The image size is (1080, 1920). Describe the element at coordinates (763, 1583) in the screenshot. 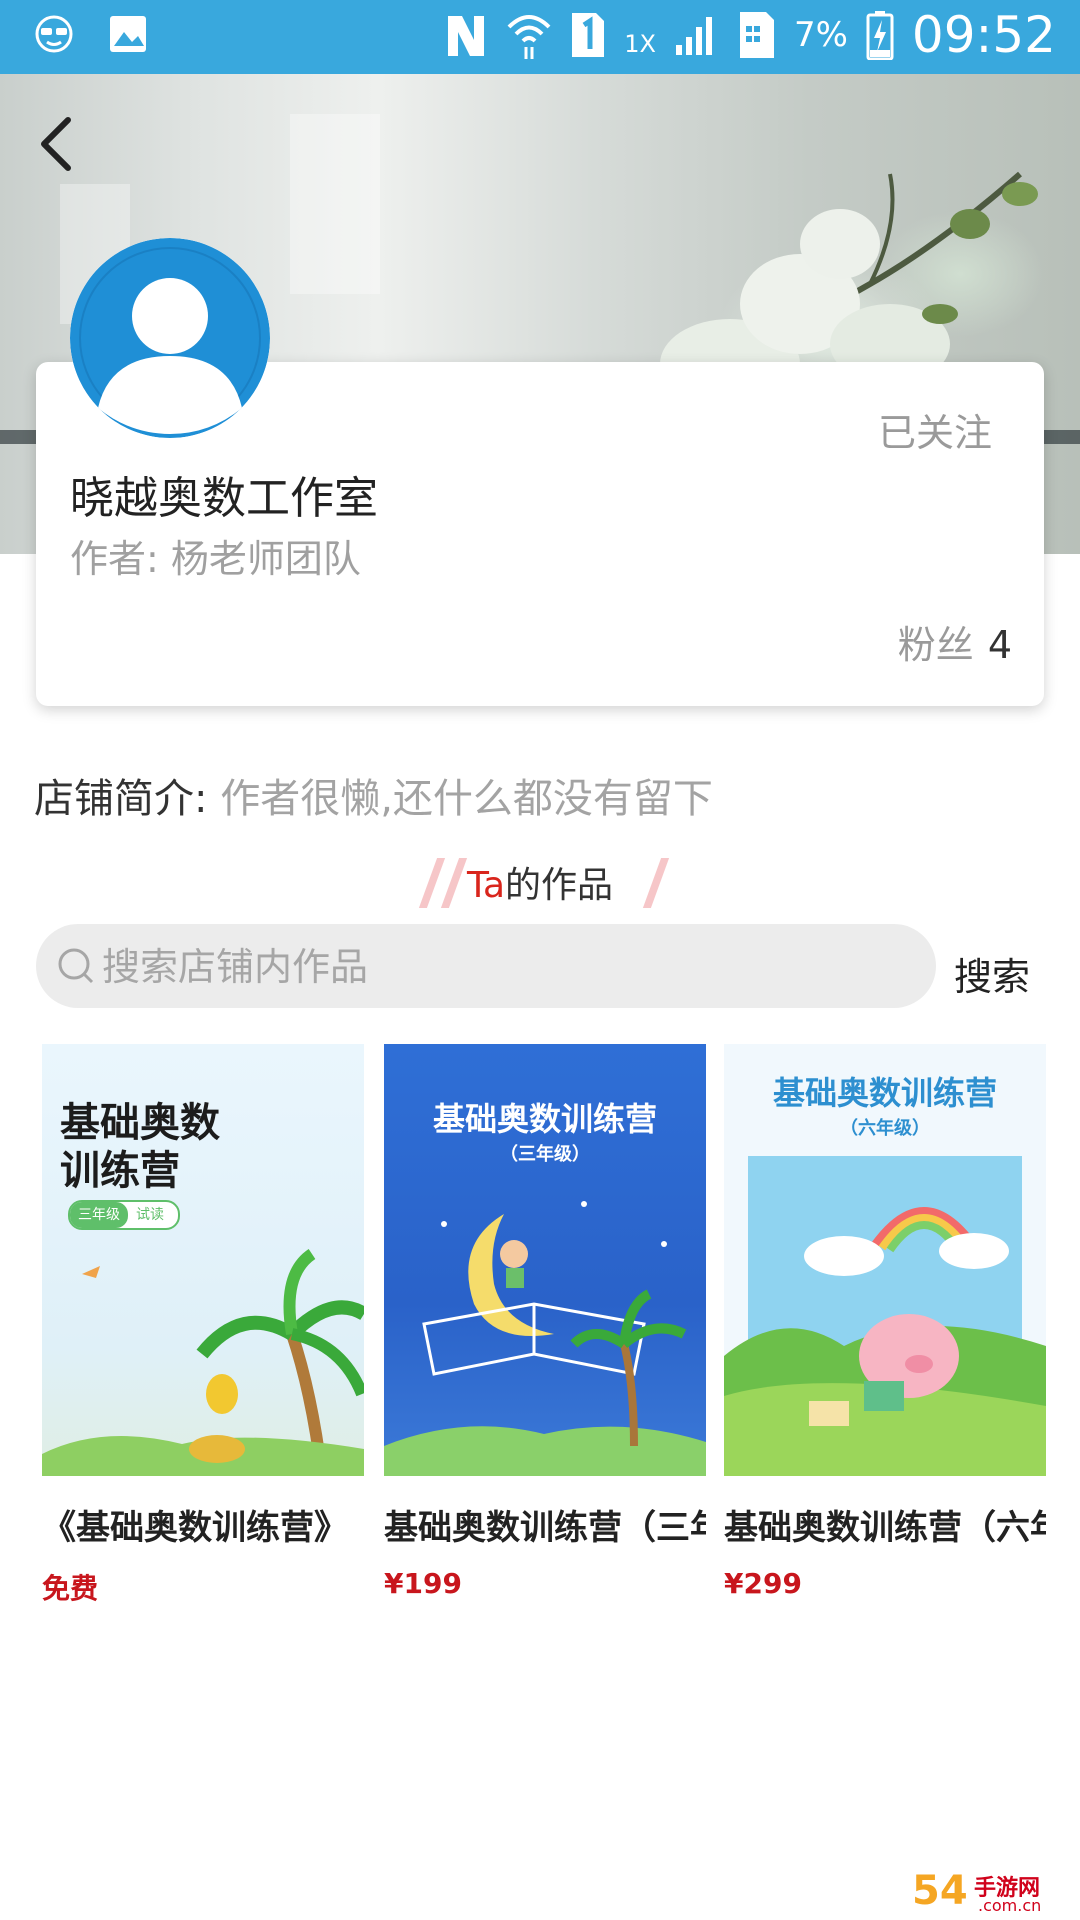

I see `product-price: ¥299` at that location.